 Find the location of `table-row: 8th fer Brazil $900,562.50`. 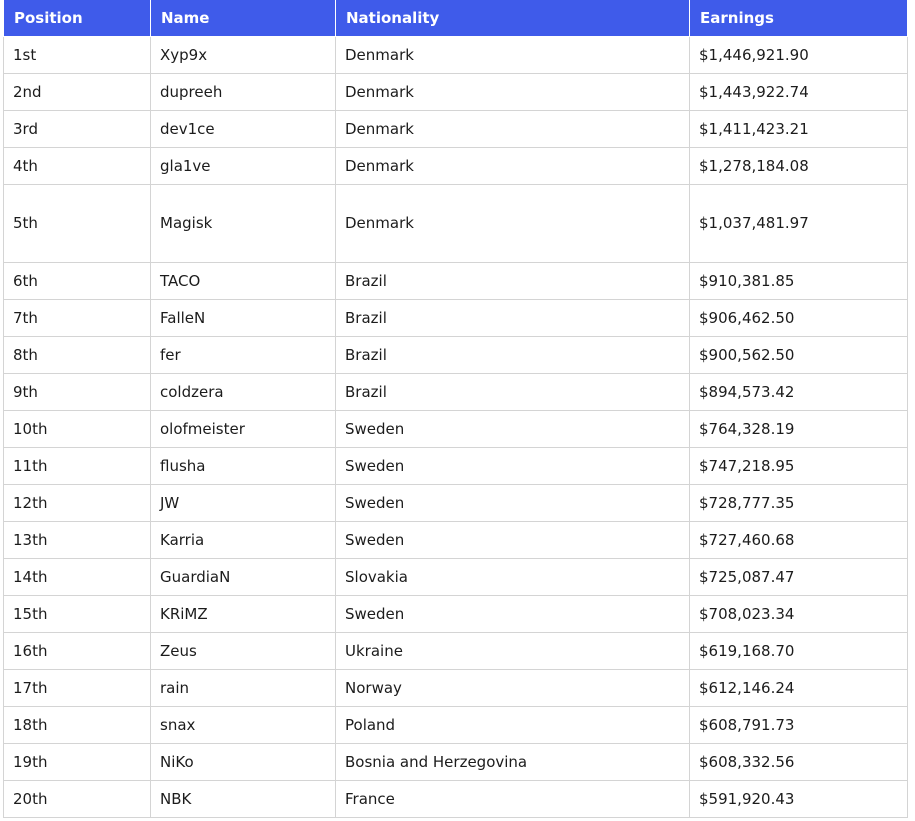

table-row: 8th fer Brazil $900,562.50 is located at coordinates (455, 354).